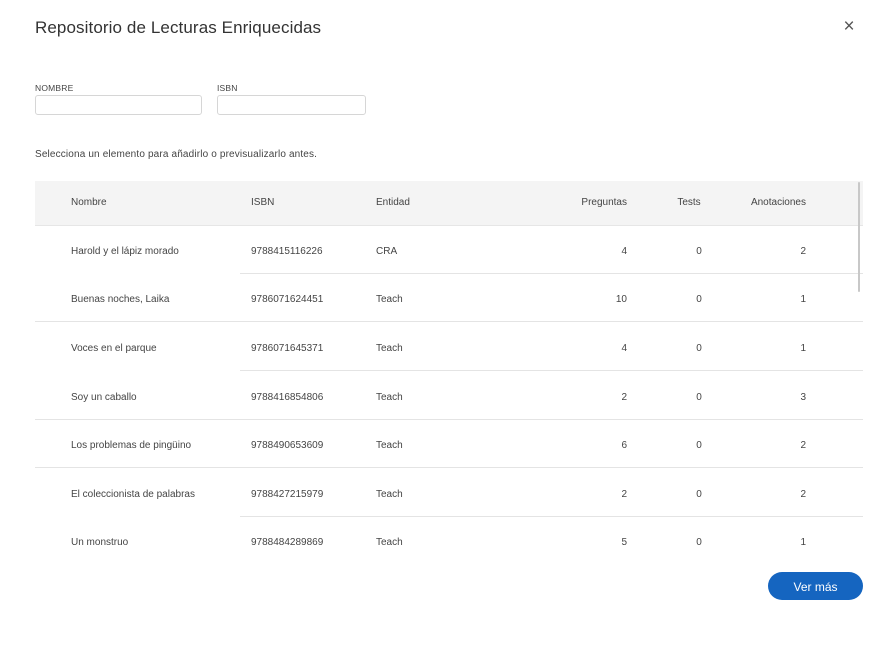 This screenshot has width=895, height=647. Describe the element at coordinates (54, 88) in the screenshot. I see `name-filter-label: NOMBRE` at that location.